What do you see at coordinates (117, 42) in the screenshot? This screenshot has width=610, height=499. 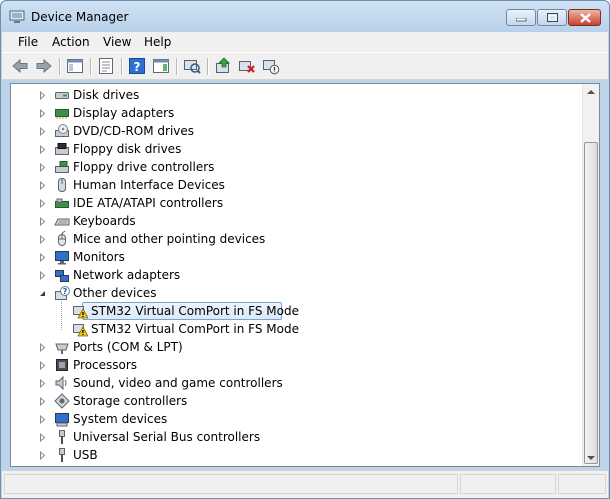 I see `menu-view: View` at bounding box center [117, 42].